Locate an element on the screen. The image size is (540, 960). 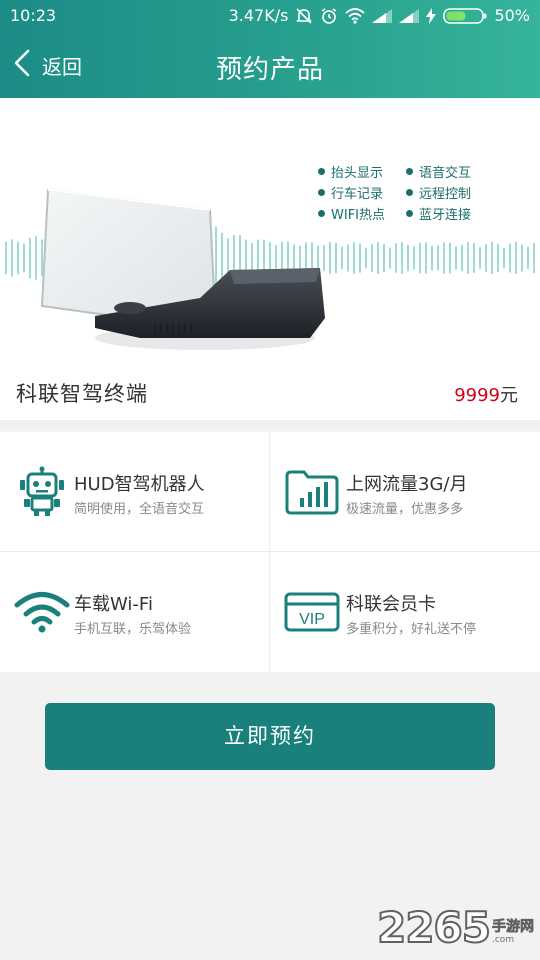
feature-label: 蓝牙连接 is located at coordinates (445, 215).